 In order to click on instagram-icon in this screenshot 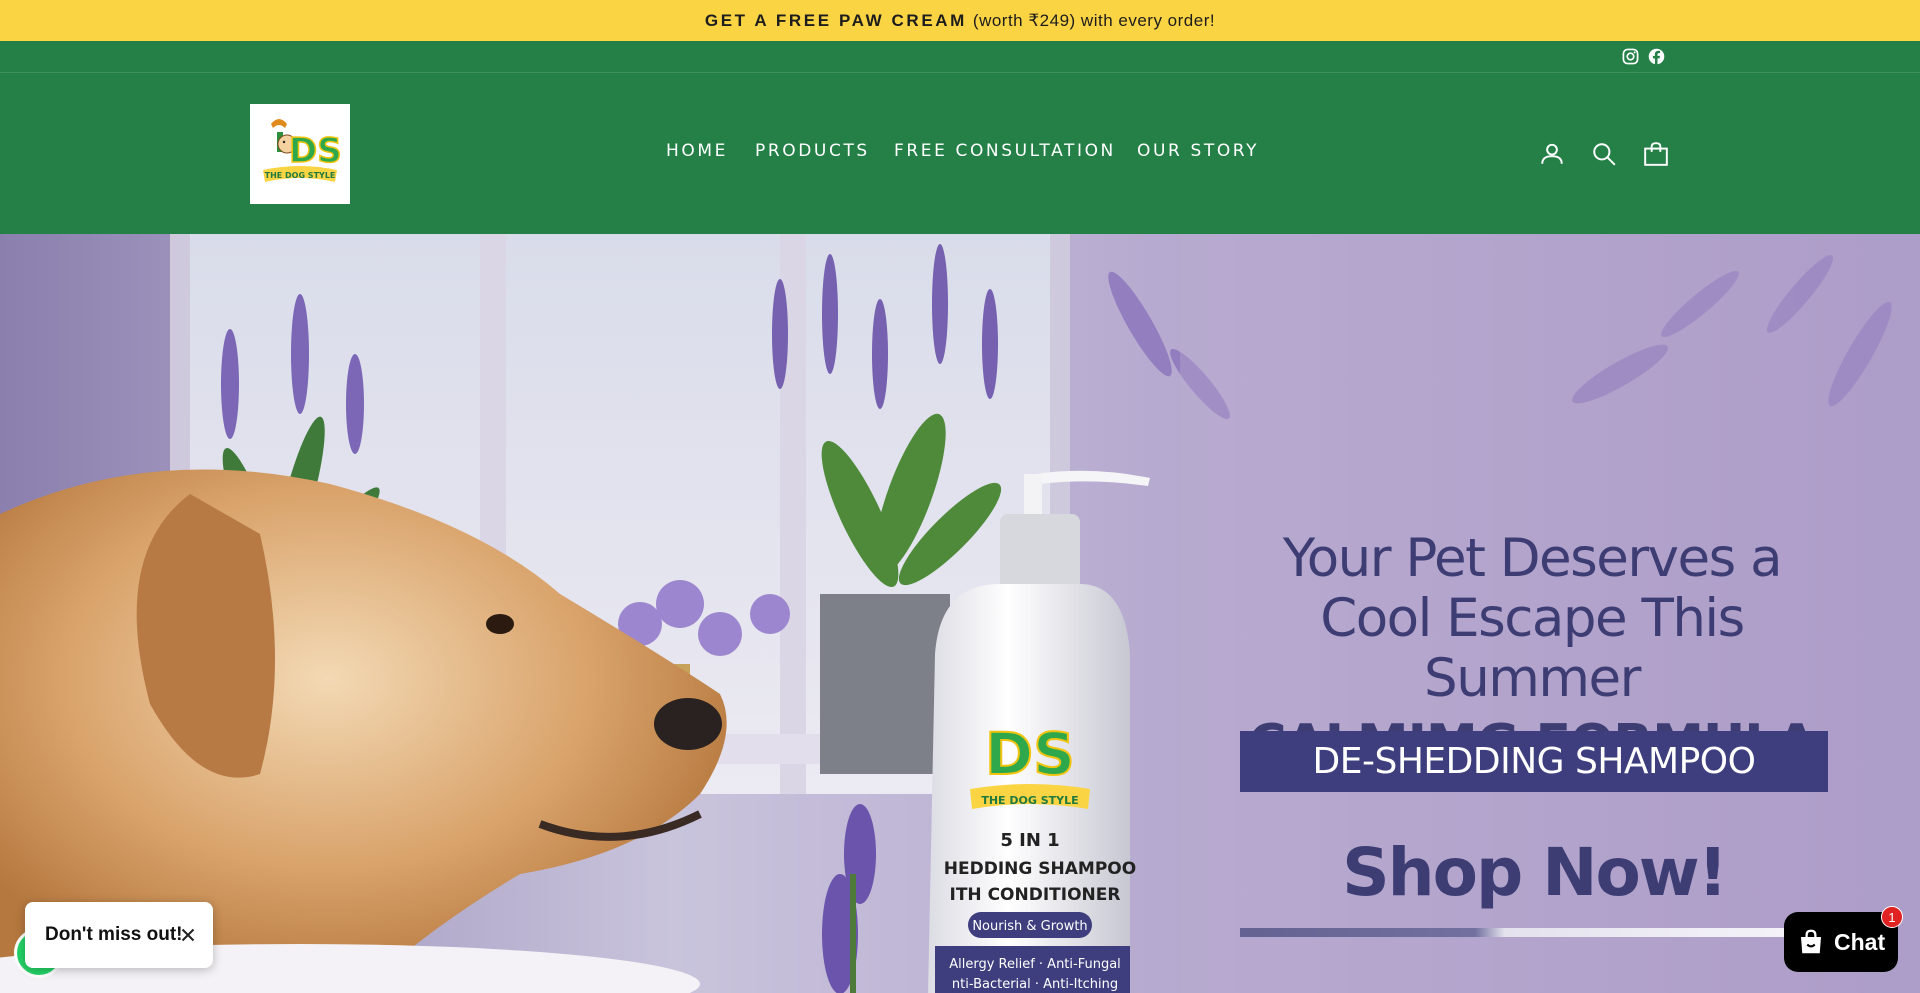, I will do `click(1630, 56)`.